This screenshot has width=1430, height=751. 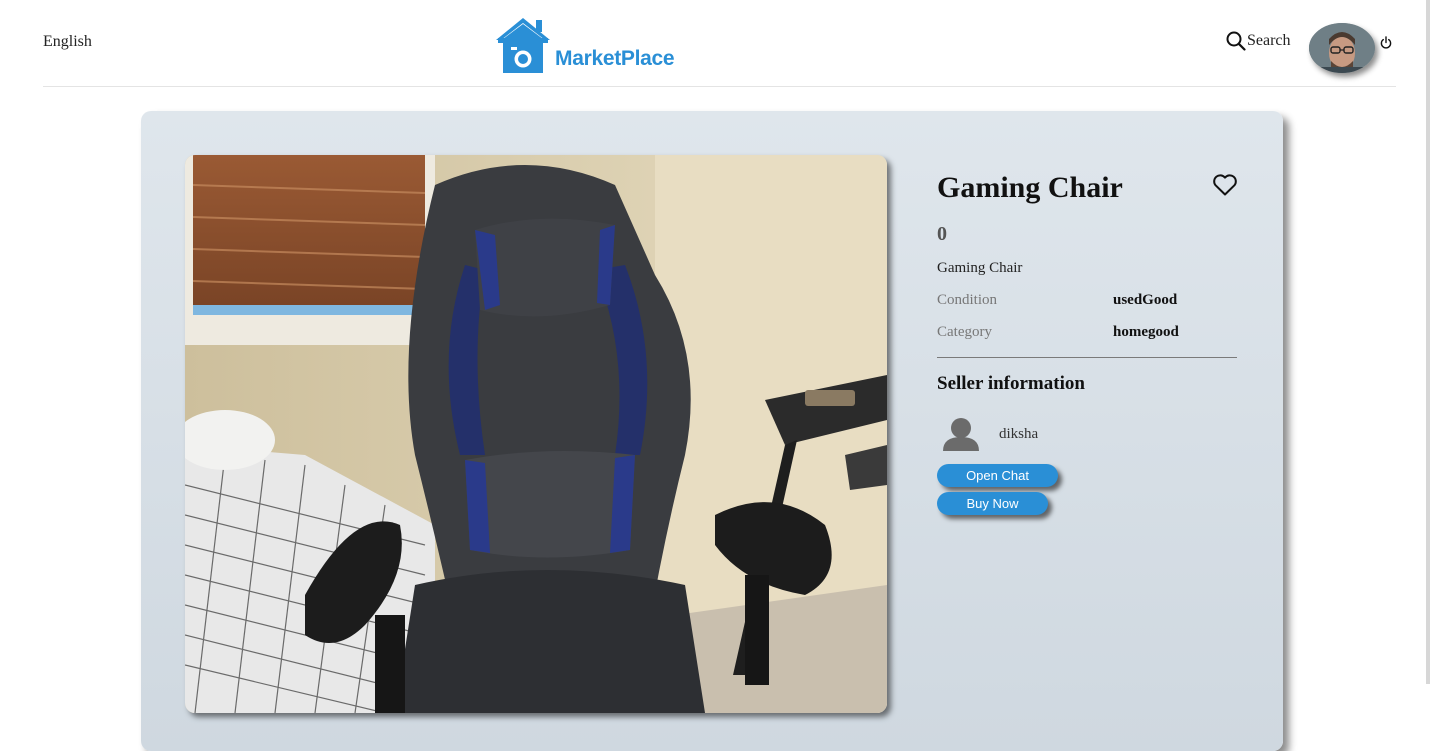 What do you see at coordinates (1030, 187) in the screenshot?
I see `product-title: Gaming Chair` at bounding box center [1030, 187].